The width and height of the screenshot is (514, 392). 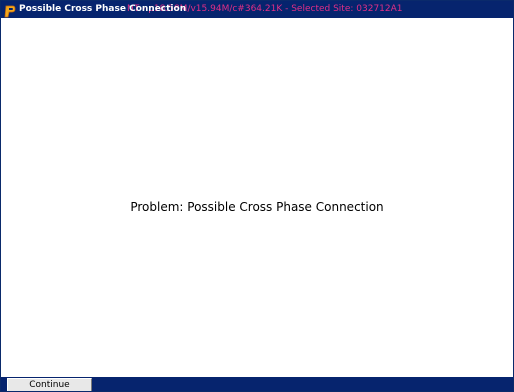 I want to click on bottom-bar: Continue, so click(x=257, y=384).